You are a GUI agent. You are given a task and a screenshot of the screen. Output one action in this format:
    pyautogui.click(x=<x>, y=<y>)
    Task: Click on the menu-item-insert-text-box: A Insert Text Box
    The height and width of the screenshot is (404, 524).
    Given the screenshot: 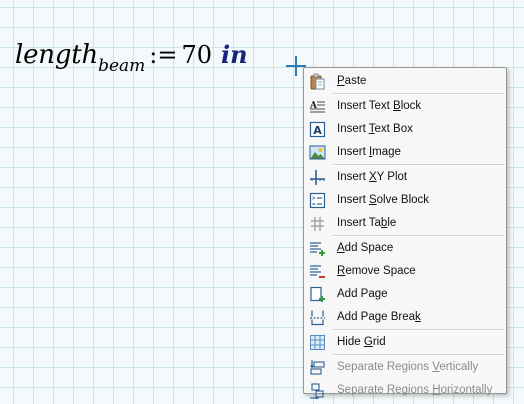 What is the action you would take?
    pyautogui.click(x=405, y=129)
    